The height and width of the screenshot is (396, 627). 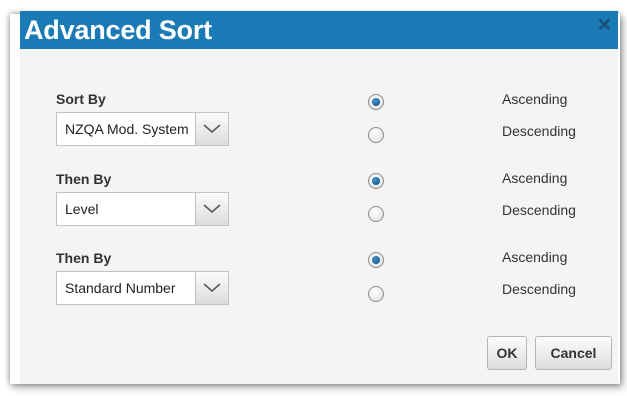 What do you see at coordinates (535, 178) in the screenshot?
I see `then-by-1-ascending-label: Ascending` at bounding box center [535, 178].